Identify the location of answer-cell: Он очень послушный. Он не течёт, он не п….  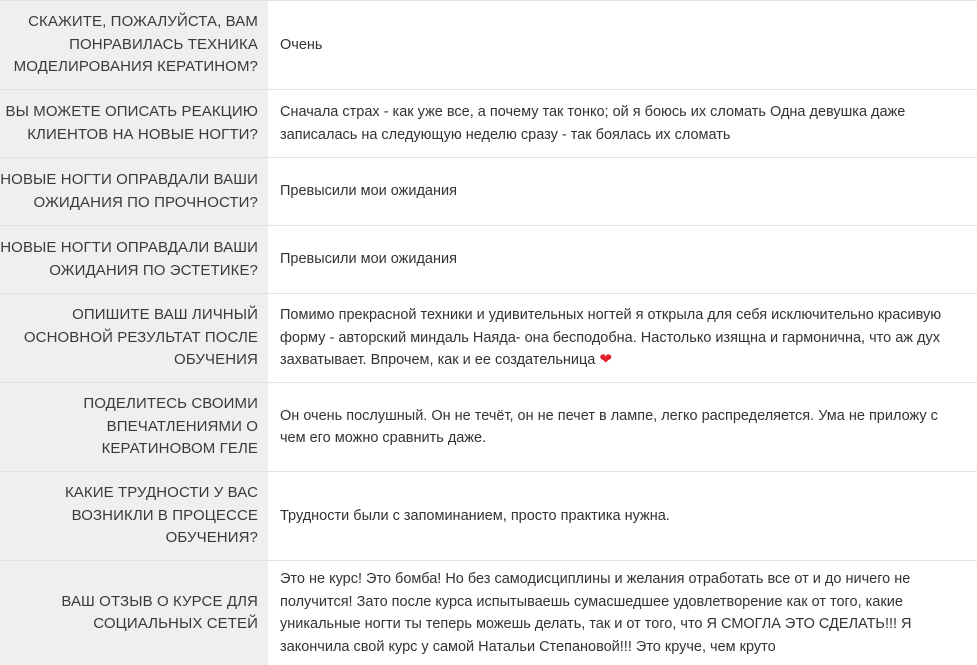
(622, 427).